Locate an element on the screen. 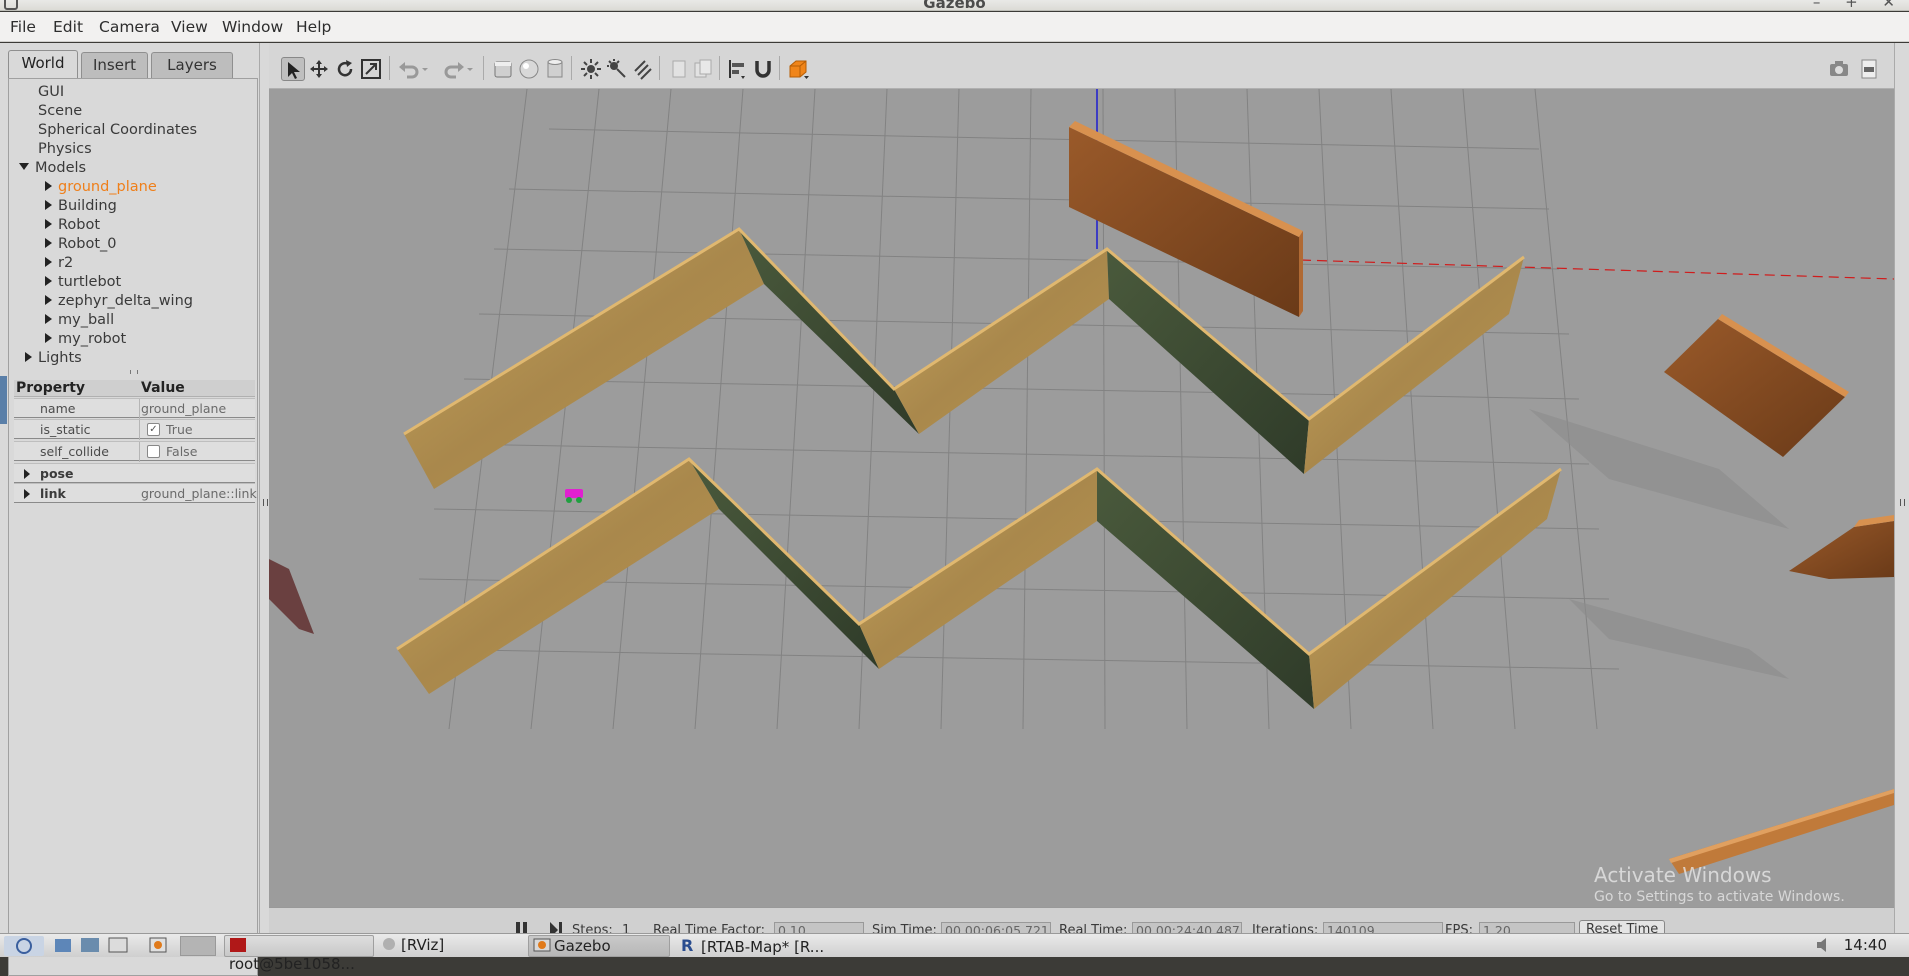 The image size is (1909, 976). menu-view: View is located at coordinates (189, 27).